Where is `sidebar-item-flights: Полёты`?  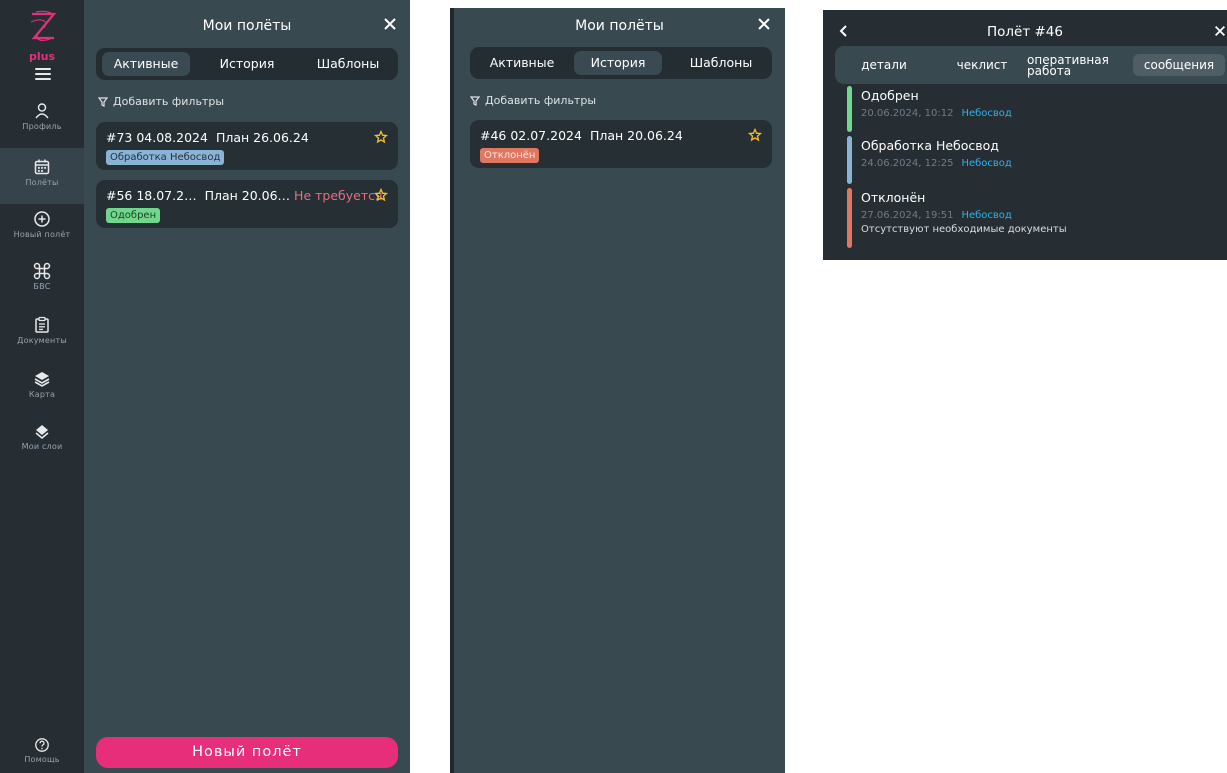
sidebar-item-flights: Полёты is located at coordinates (42, 176).